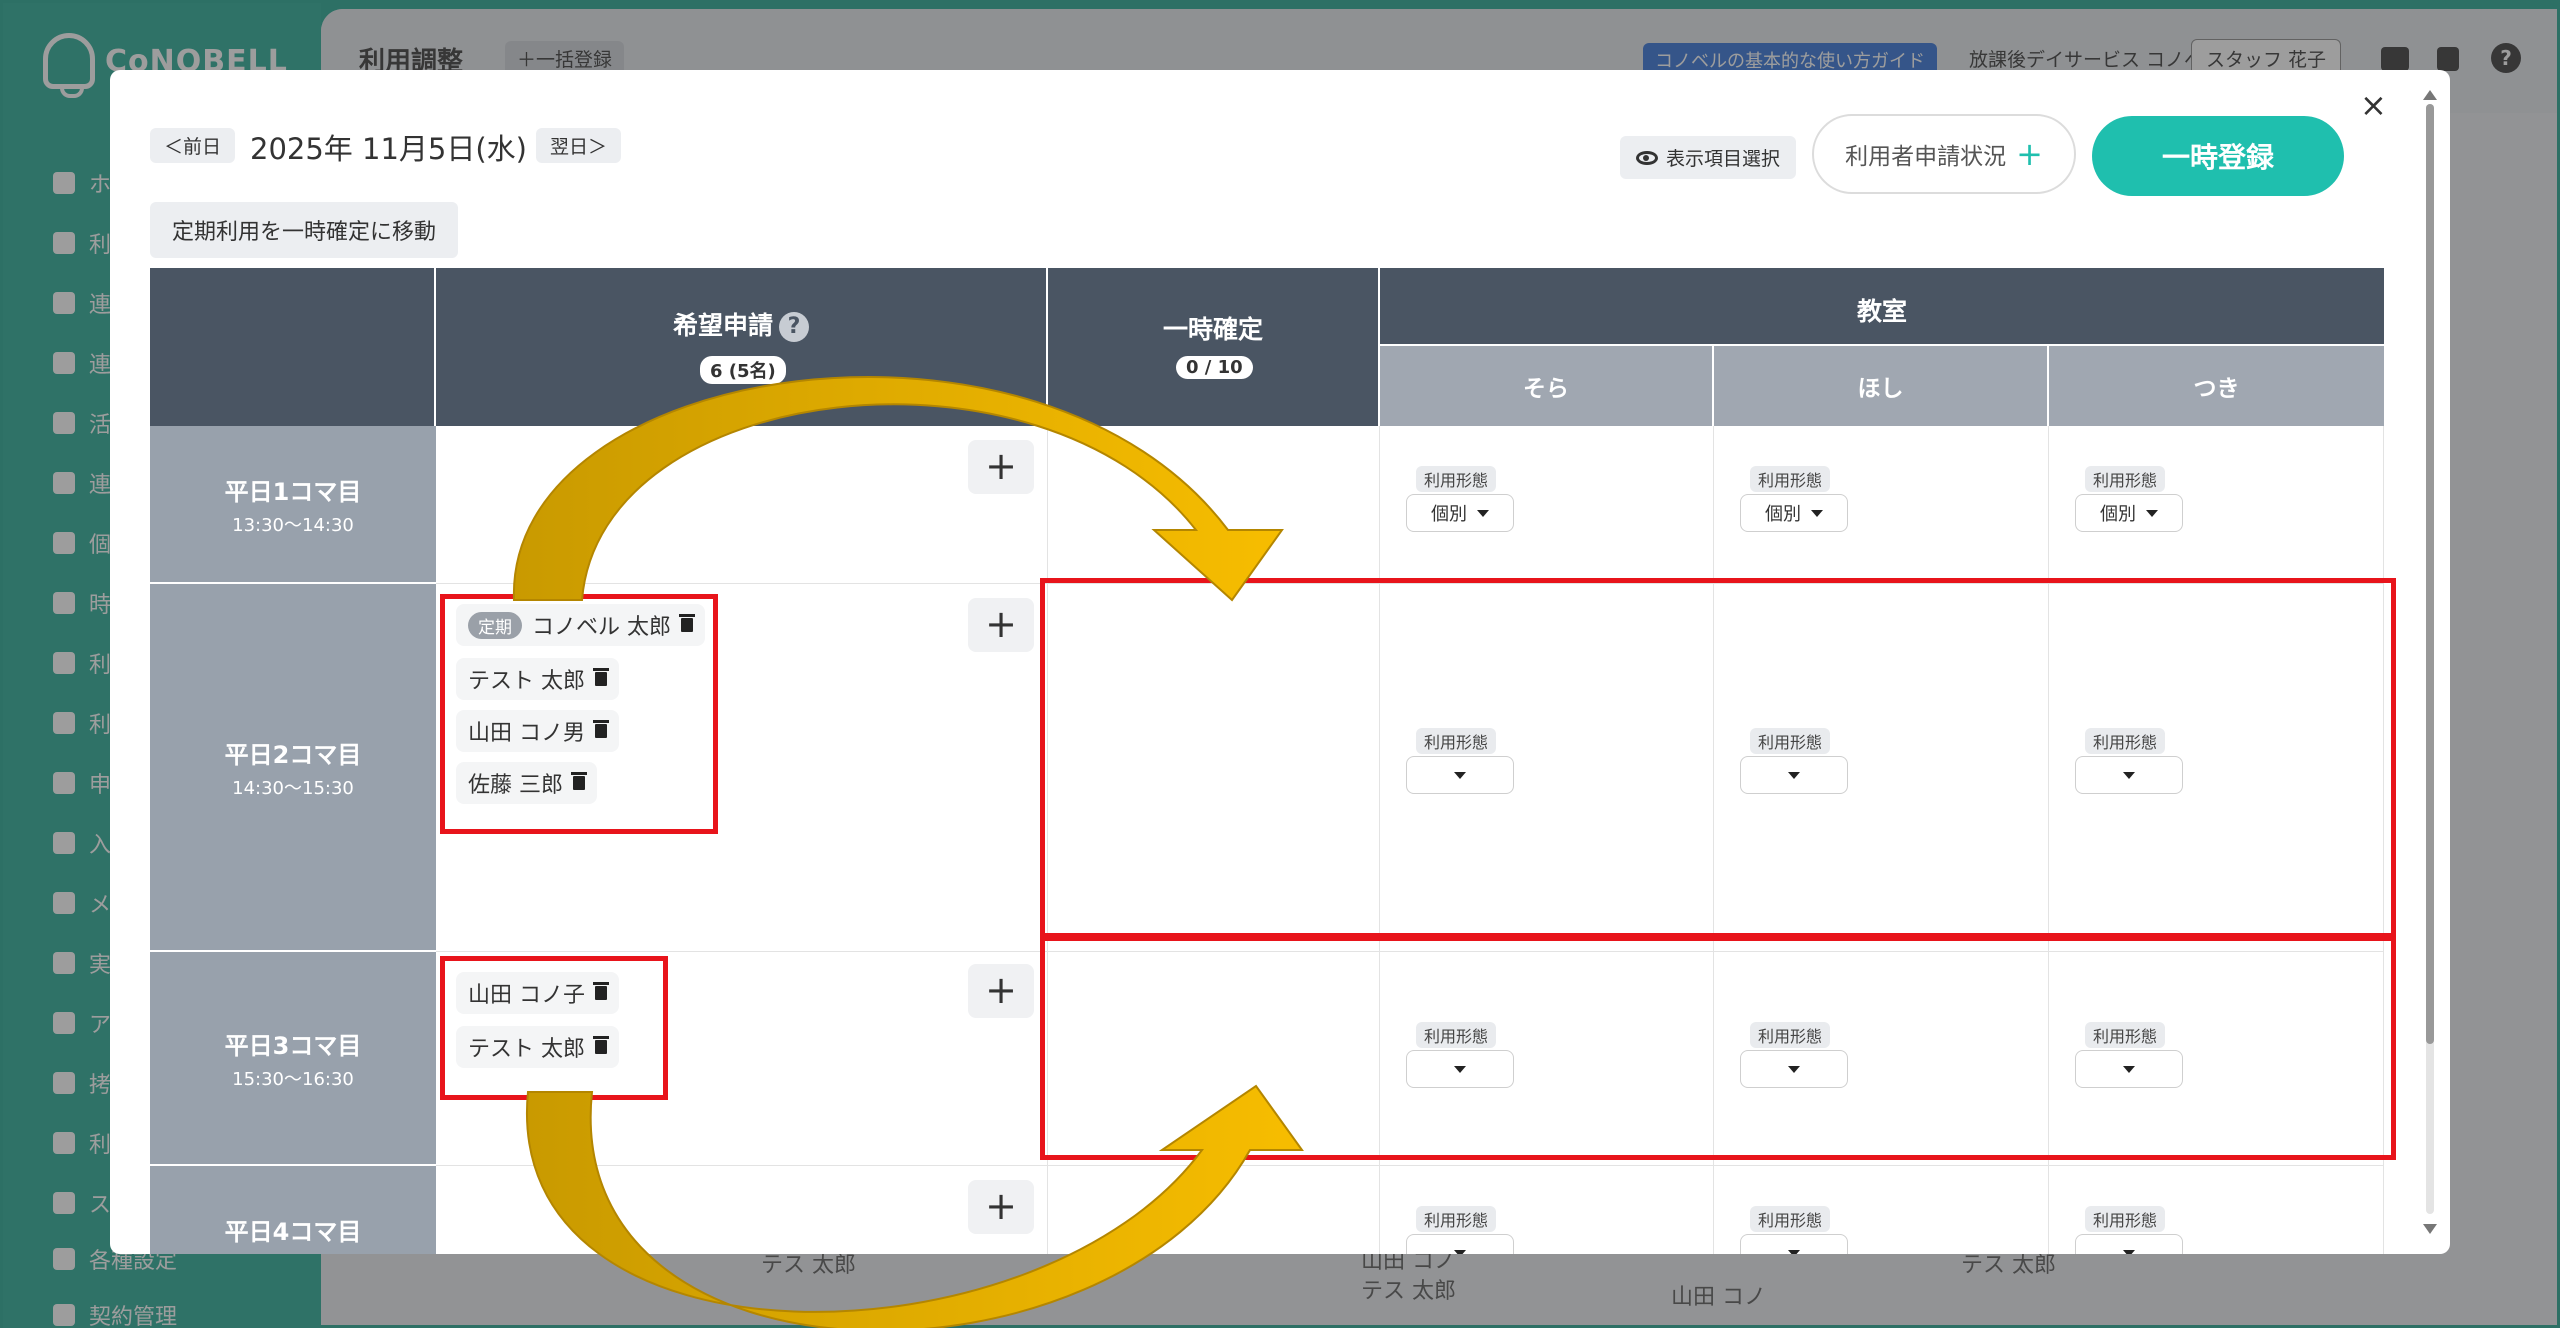 The image size is (2560, 1328). What do you see at coordinates (2218, 156) in the screenshot?
I see `temp-register-button: 一時登録` at bounding box center [2218, 156].